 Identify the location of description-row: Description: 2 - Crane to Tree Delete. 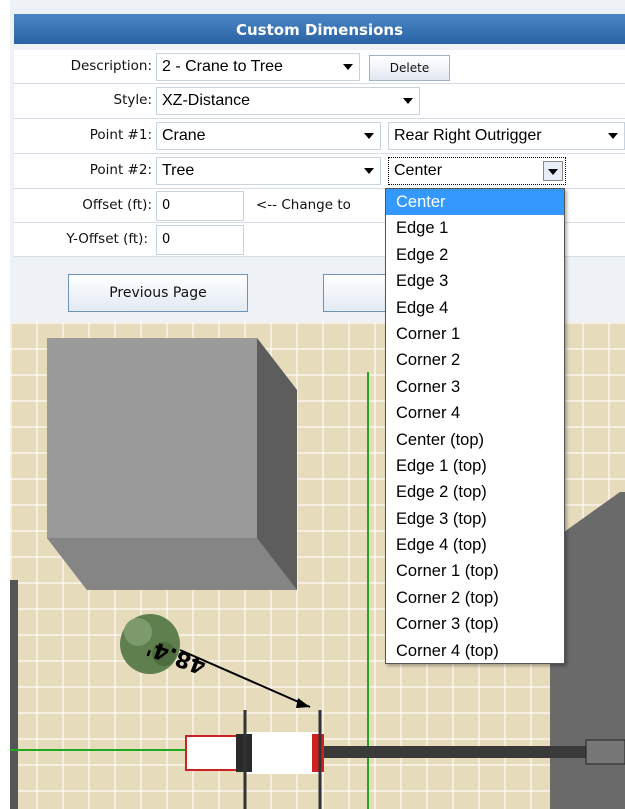
(319, 67).